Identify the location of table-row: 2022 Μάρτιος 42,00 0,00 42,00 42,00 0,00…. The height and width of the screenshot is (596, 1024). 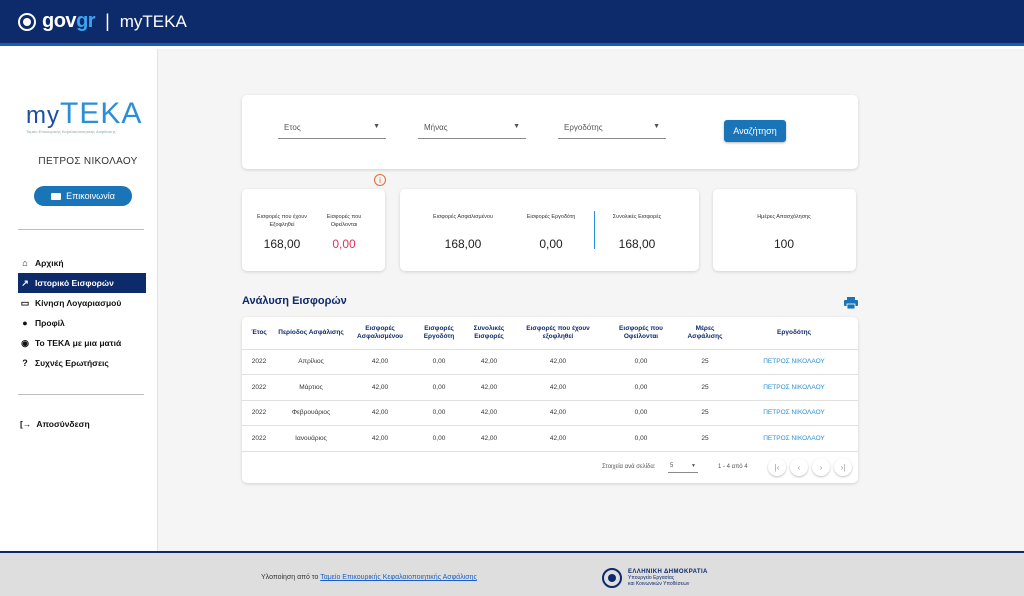
(550, 387).